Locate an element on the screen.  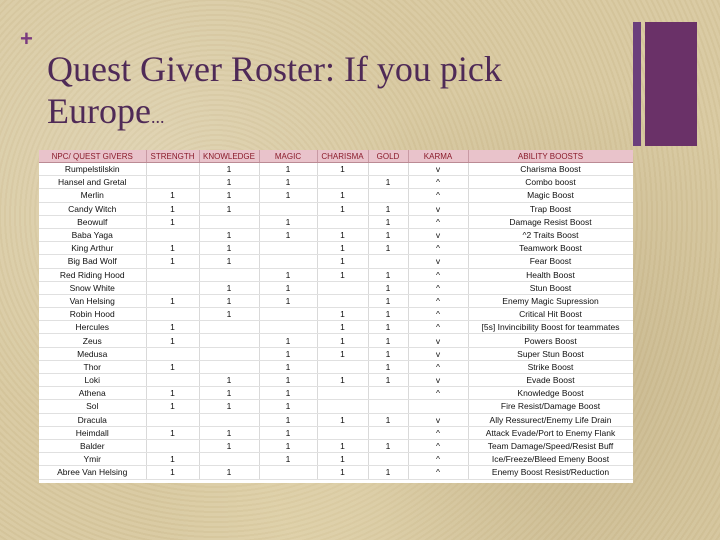
table-row: Big Bad Wolf 1 1 1 v Fear Boost is located at coordinates (336, 261).